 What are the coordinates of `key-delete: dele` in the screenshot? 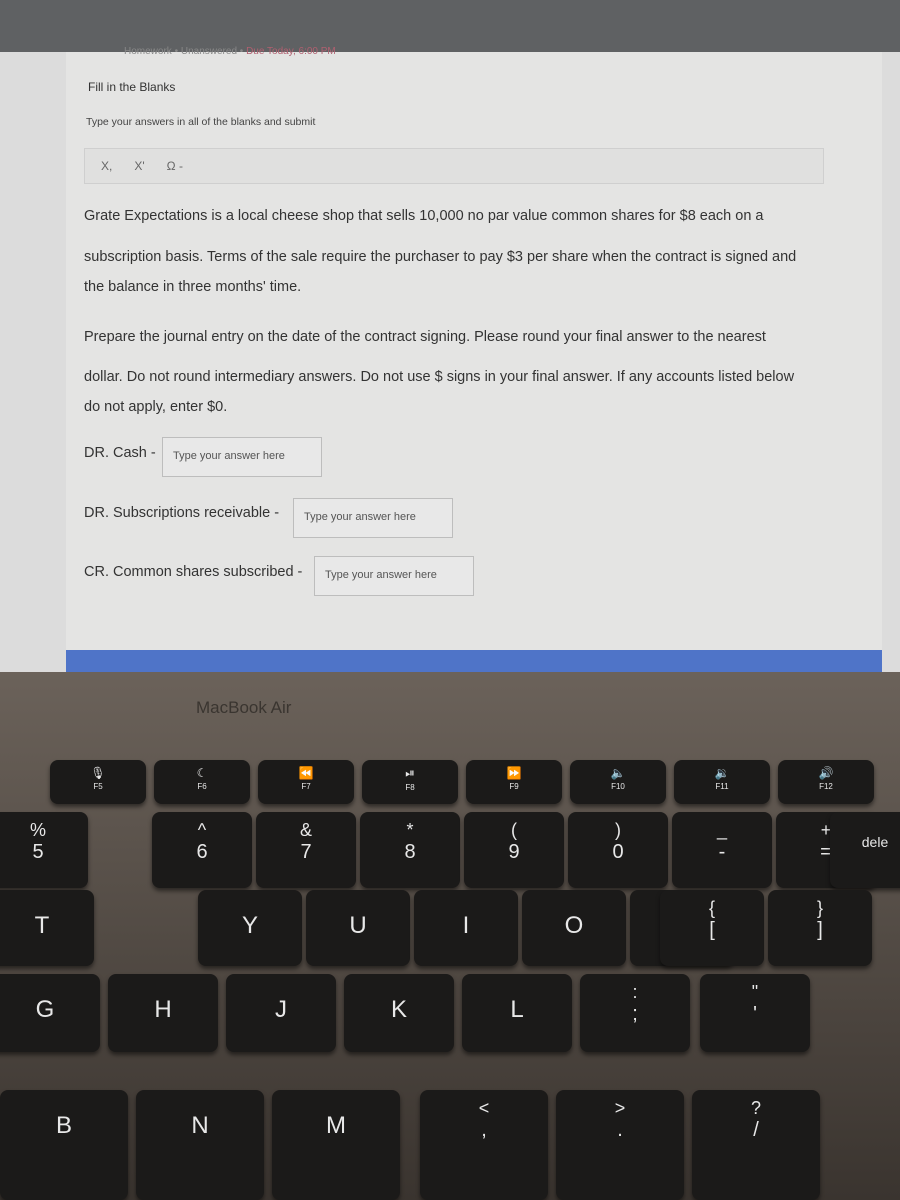 It's located at (865, 850).